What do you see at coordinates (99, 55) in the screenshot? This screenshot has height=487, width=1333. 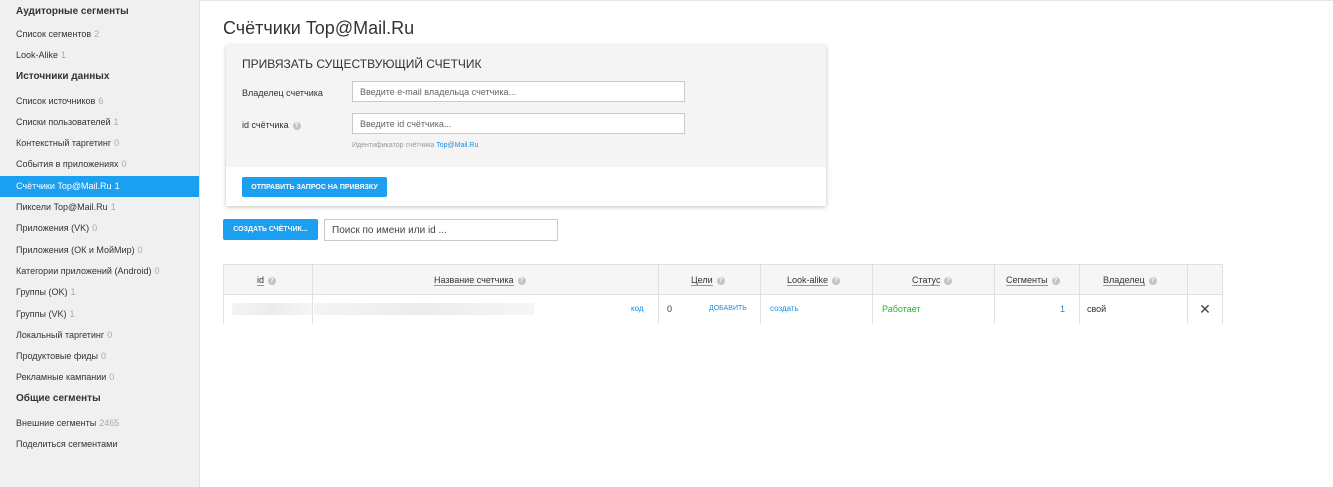 I see `sidebar-item-lookalike: Look-Alike 1` at bounding box center [99, 55].